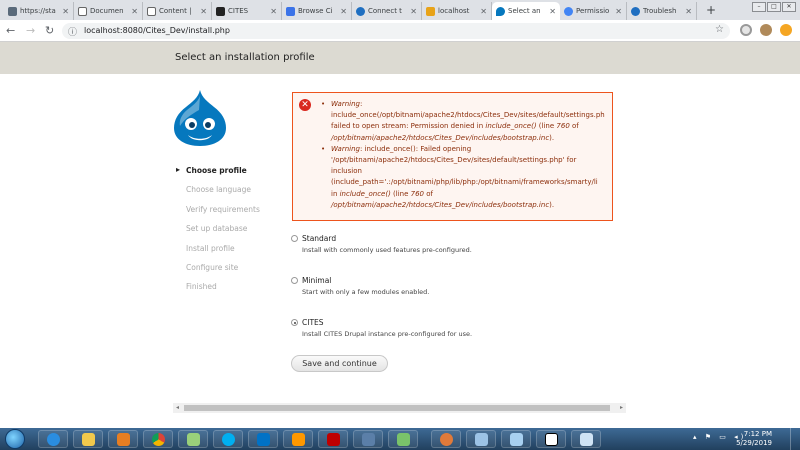 This screenshot has width=800, height=450. I want to click on bookmark-star-icon: ☆, so click(719, 29).